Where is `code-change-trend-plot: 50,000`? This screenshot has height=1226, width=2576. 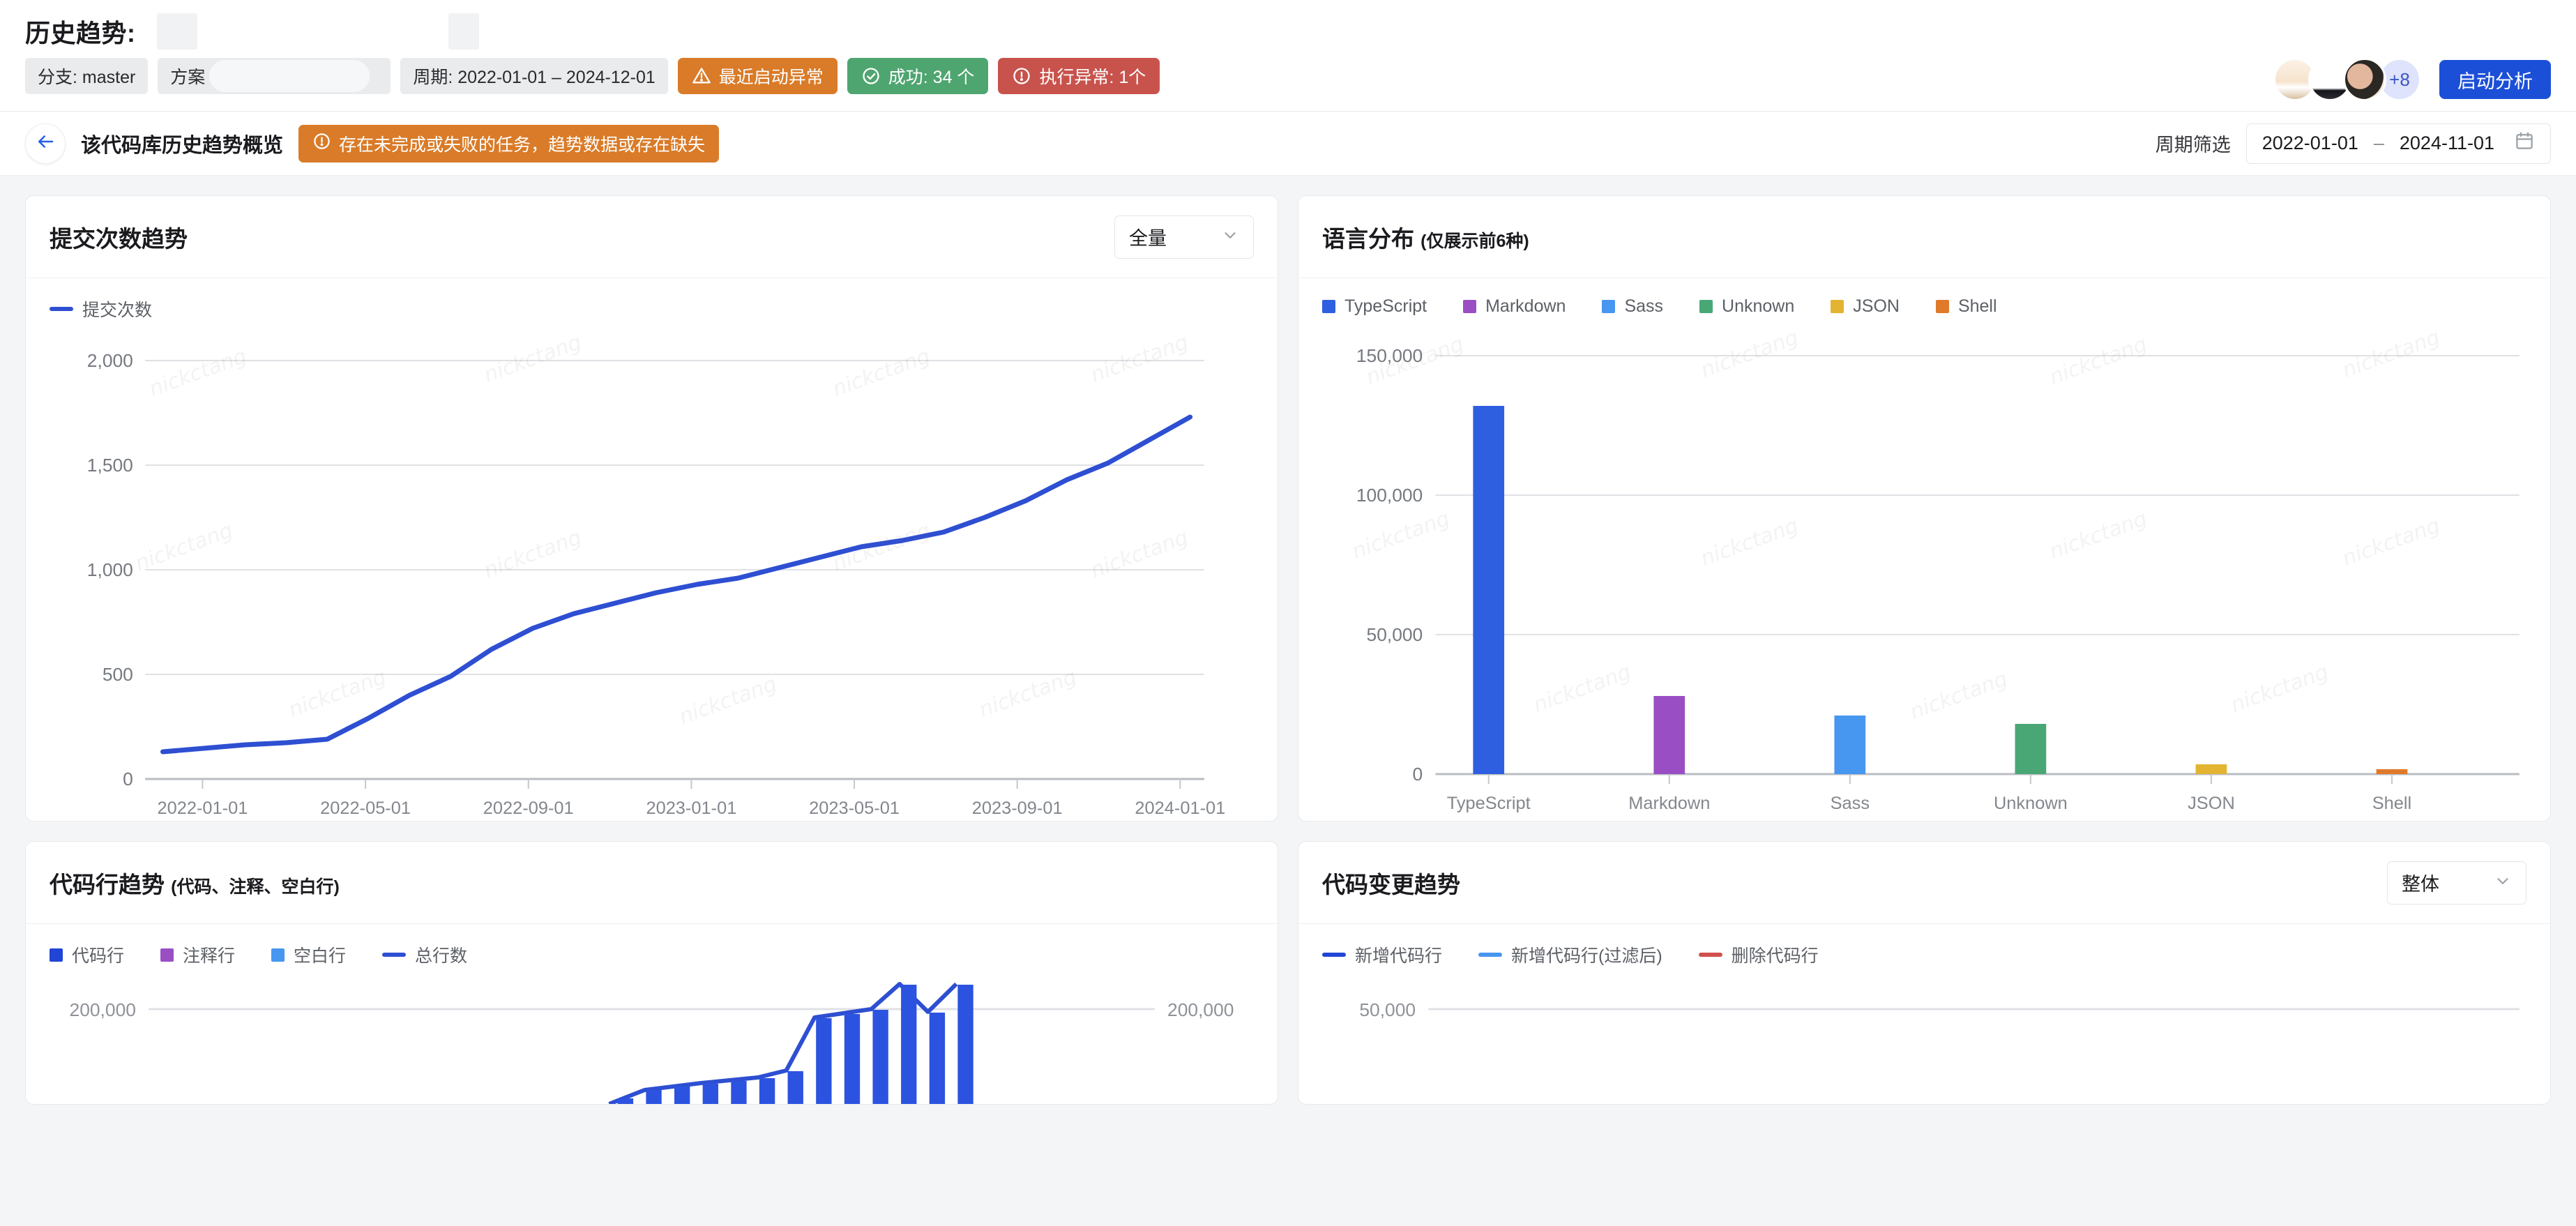
code-change-trend-plot: 50,000 is located at coordinates (1924, 1041).